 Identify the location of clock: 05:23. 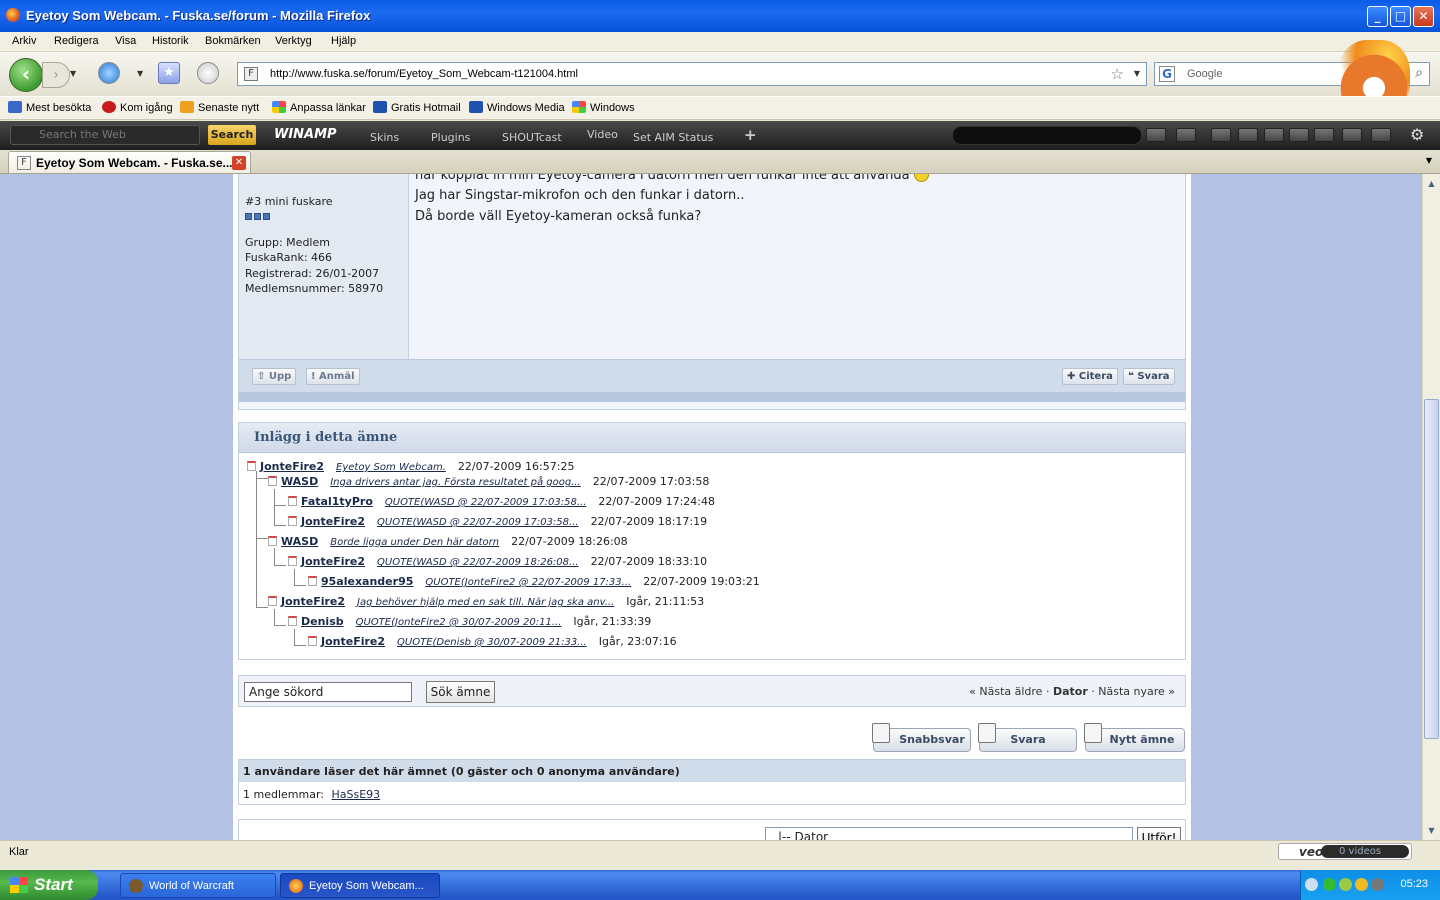
(1414, 884).